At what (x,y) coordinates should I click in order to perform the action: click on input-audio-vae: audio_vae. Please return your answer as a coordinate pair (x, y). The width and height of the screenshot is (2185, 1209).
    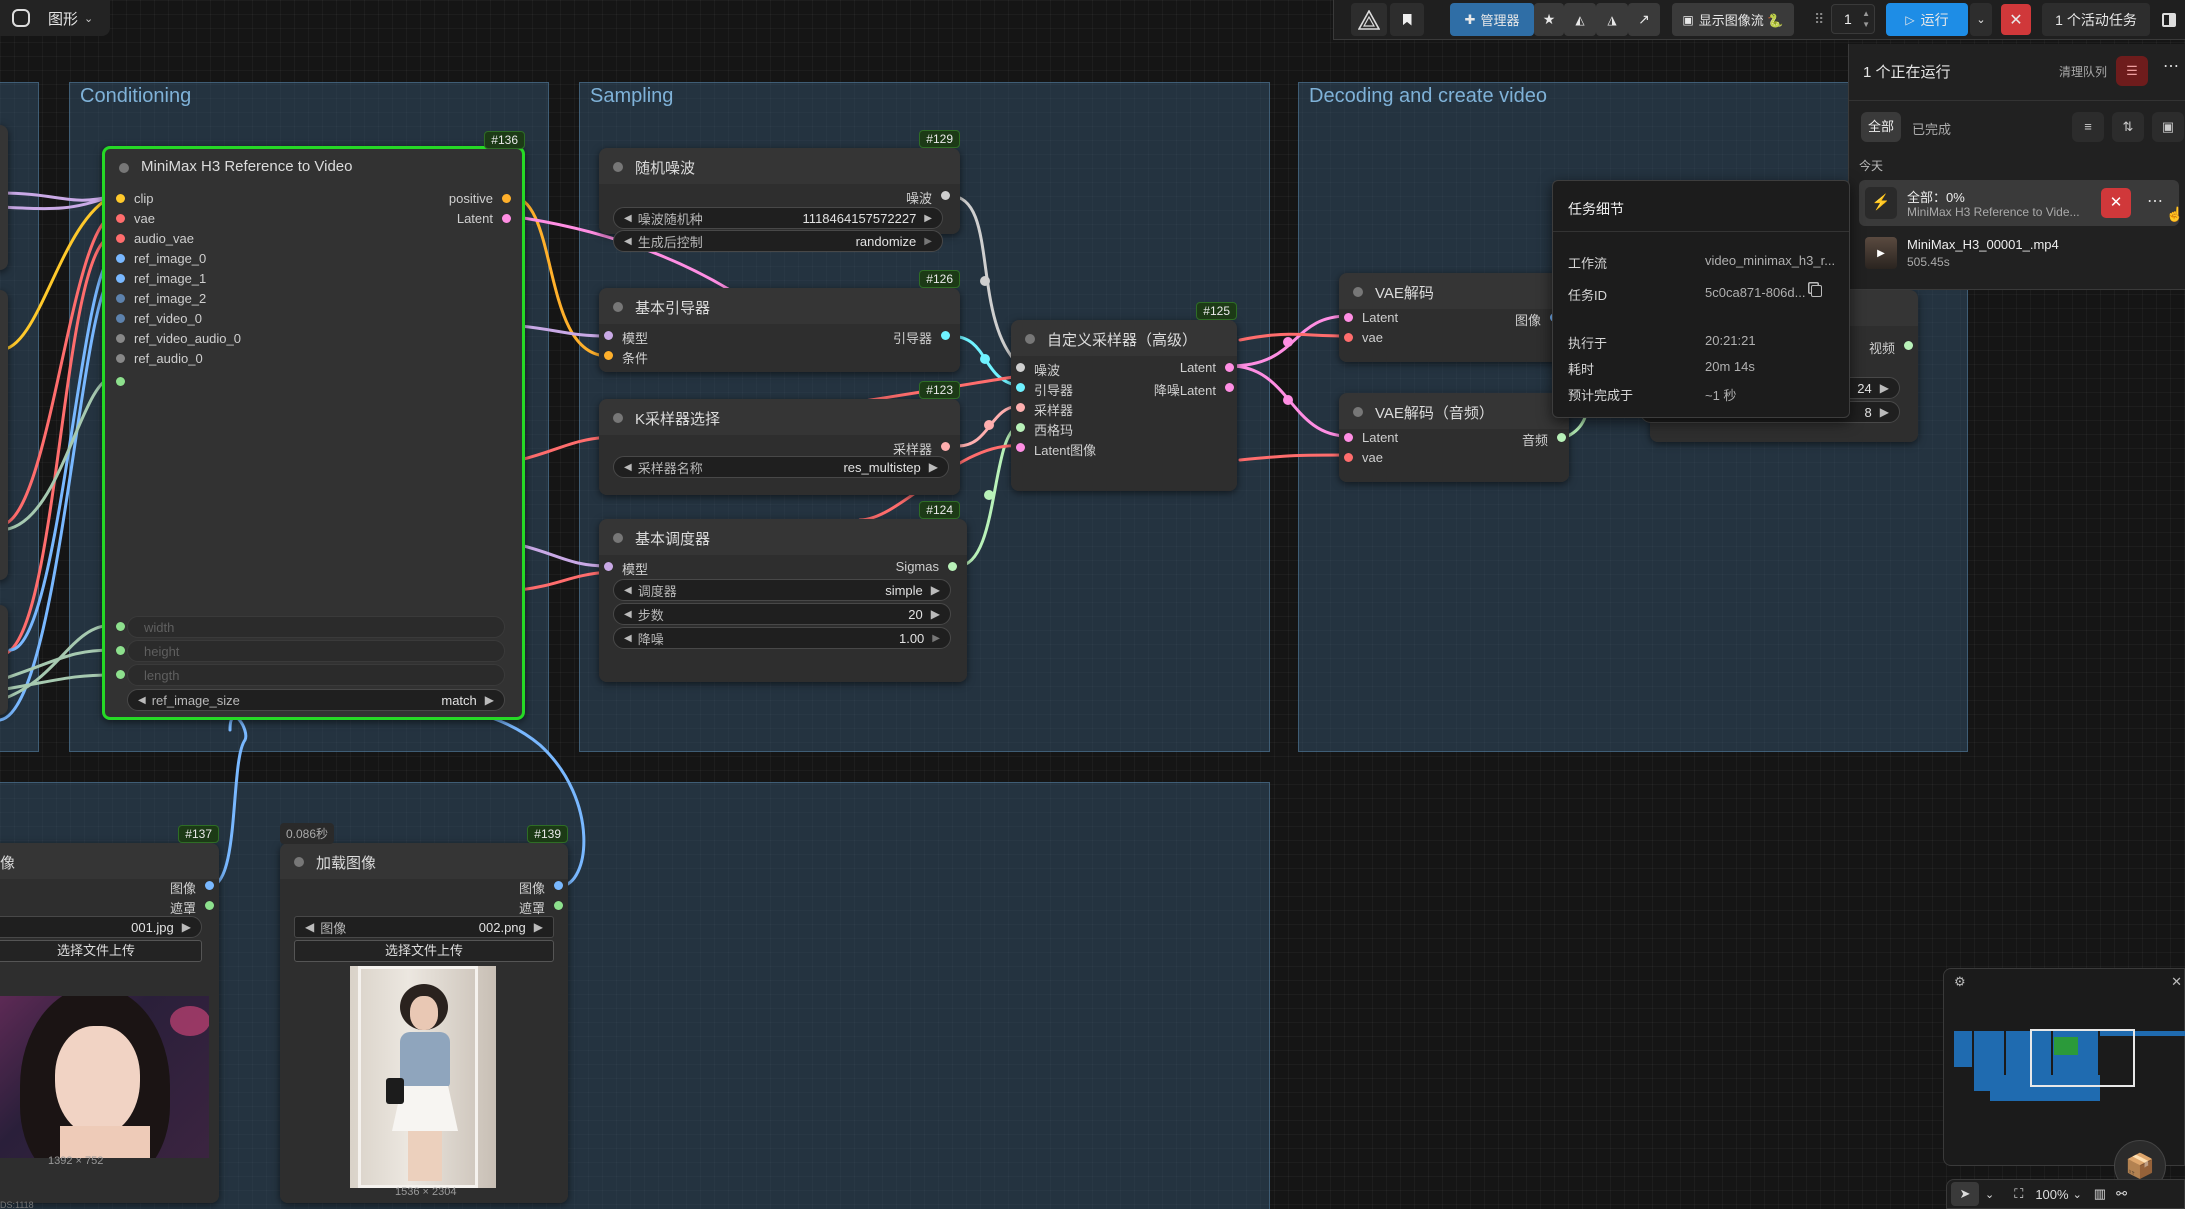
    Looking at the image, I should click on (155, 238).